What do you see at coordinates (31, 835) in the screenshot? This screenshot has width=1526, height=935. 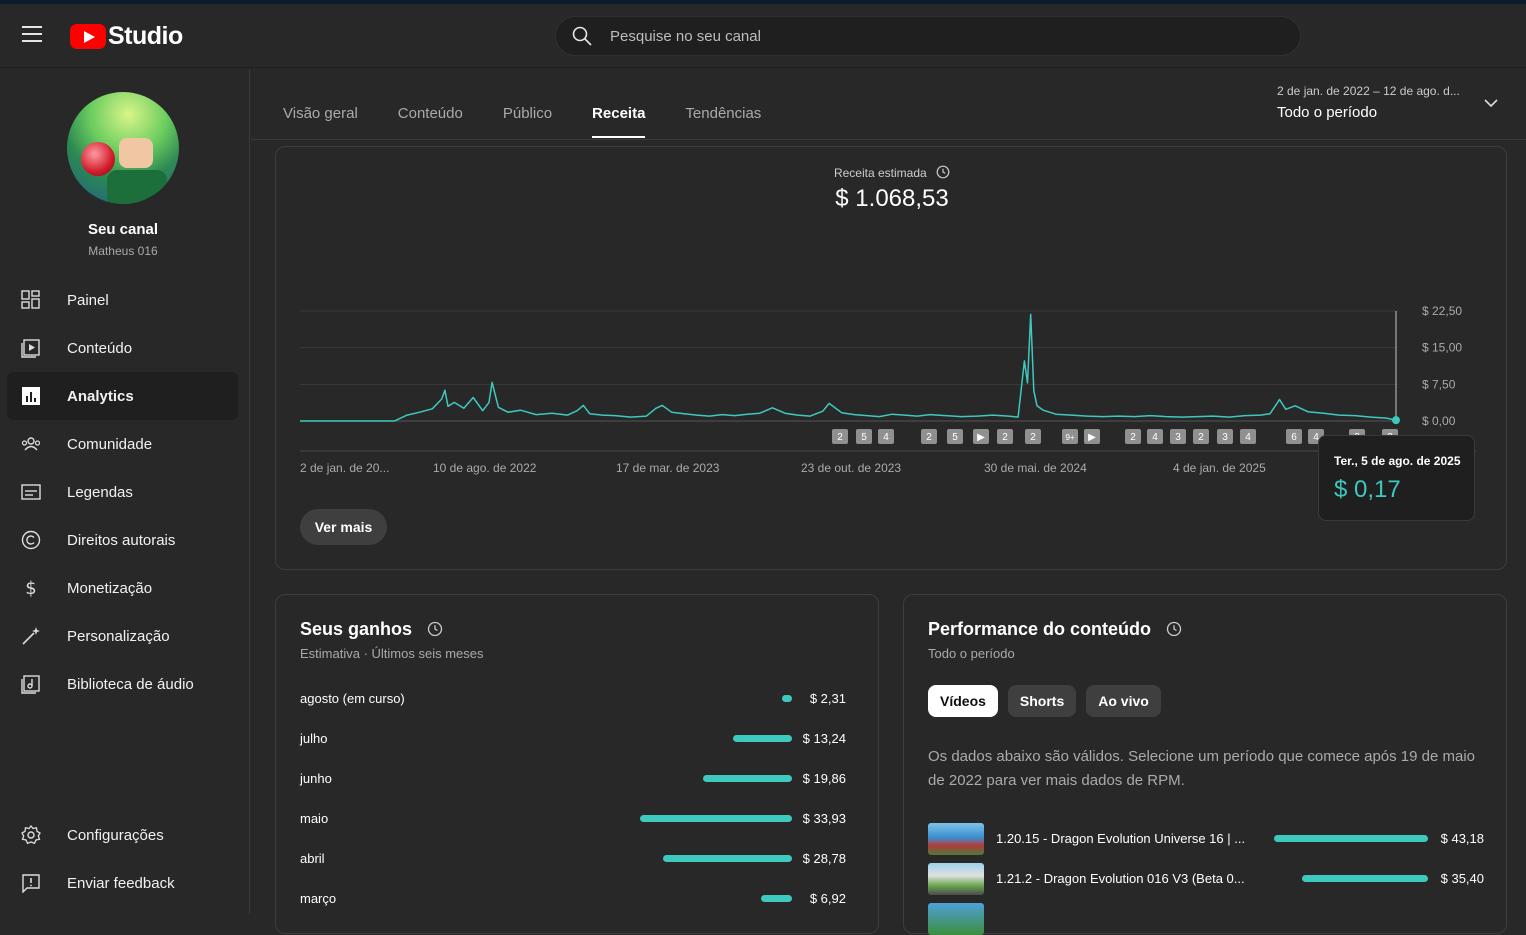 I see `gear-icon` at bounding box center [31, 835].